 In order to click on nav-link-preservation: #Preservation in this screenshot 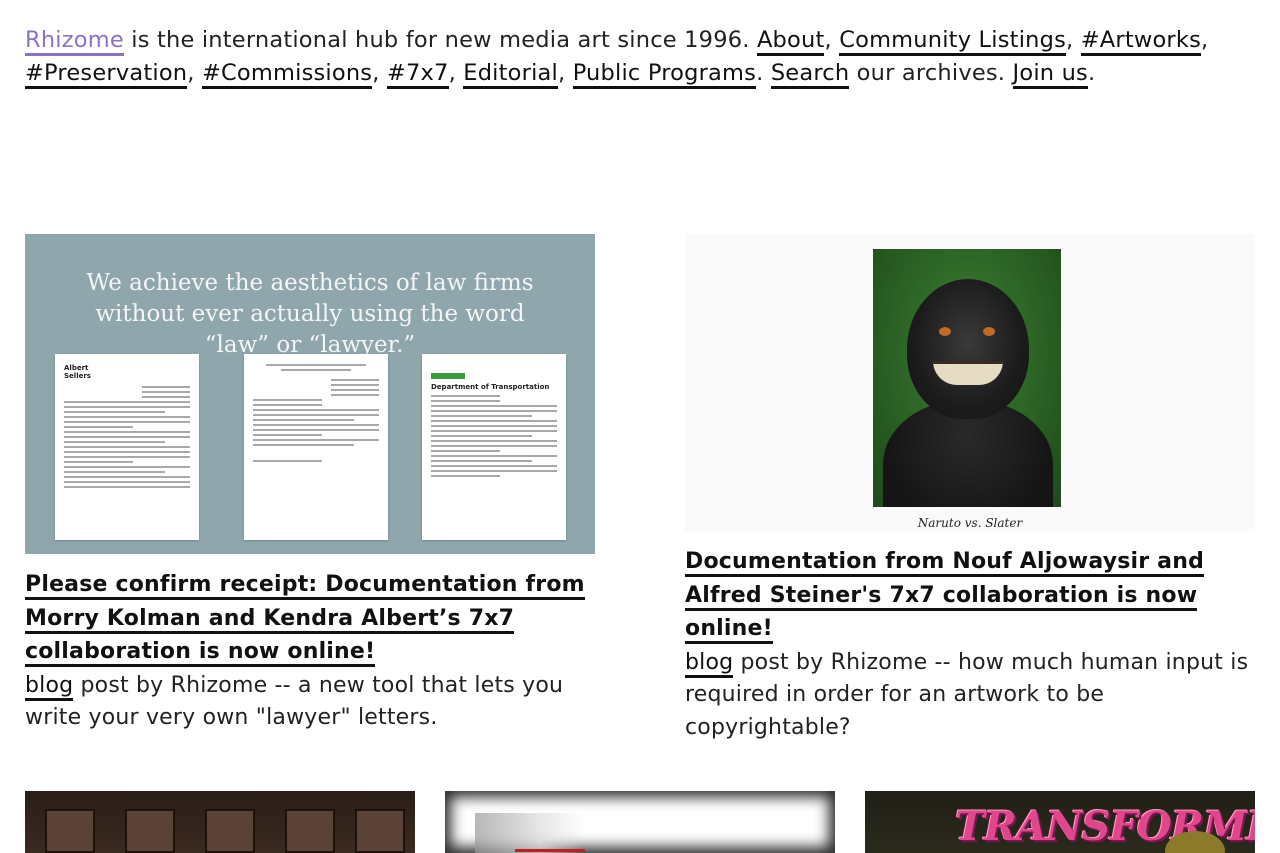, I will do `click(106, 74)`.